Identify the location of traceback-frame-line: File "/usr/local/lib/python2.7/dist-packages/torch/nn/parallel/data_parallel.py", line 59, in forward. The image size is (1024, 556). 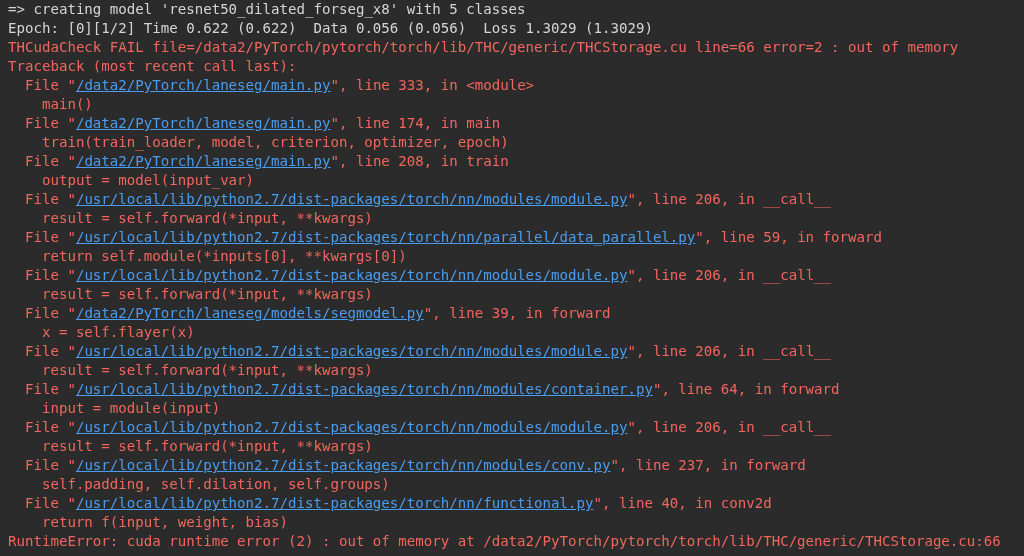
(452, 237).